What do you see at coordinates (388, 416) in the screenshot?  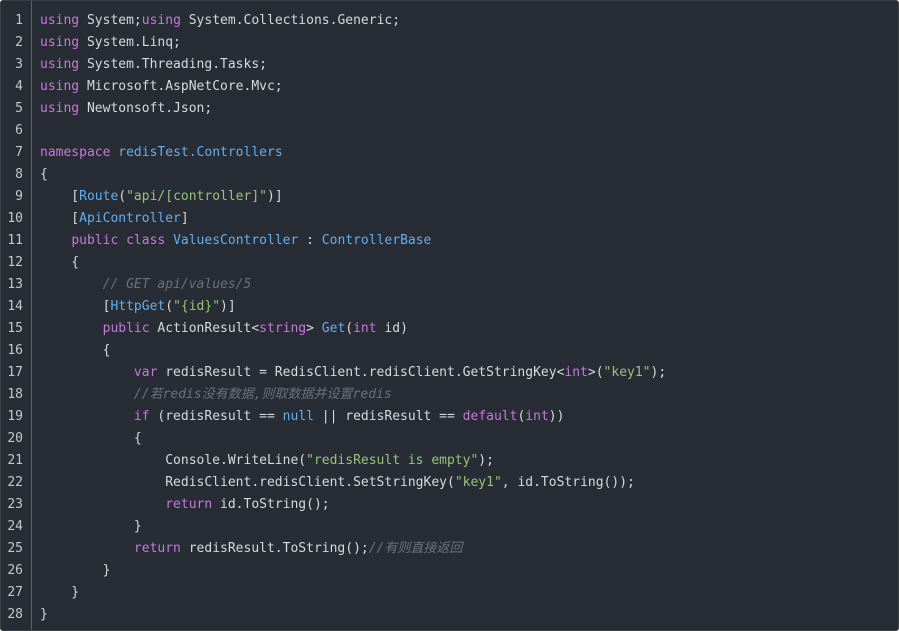 I see `code-token: || redisResult ==` at bounding box center [388, 416].